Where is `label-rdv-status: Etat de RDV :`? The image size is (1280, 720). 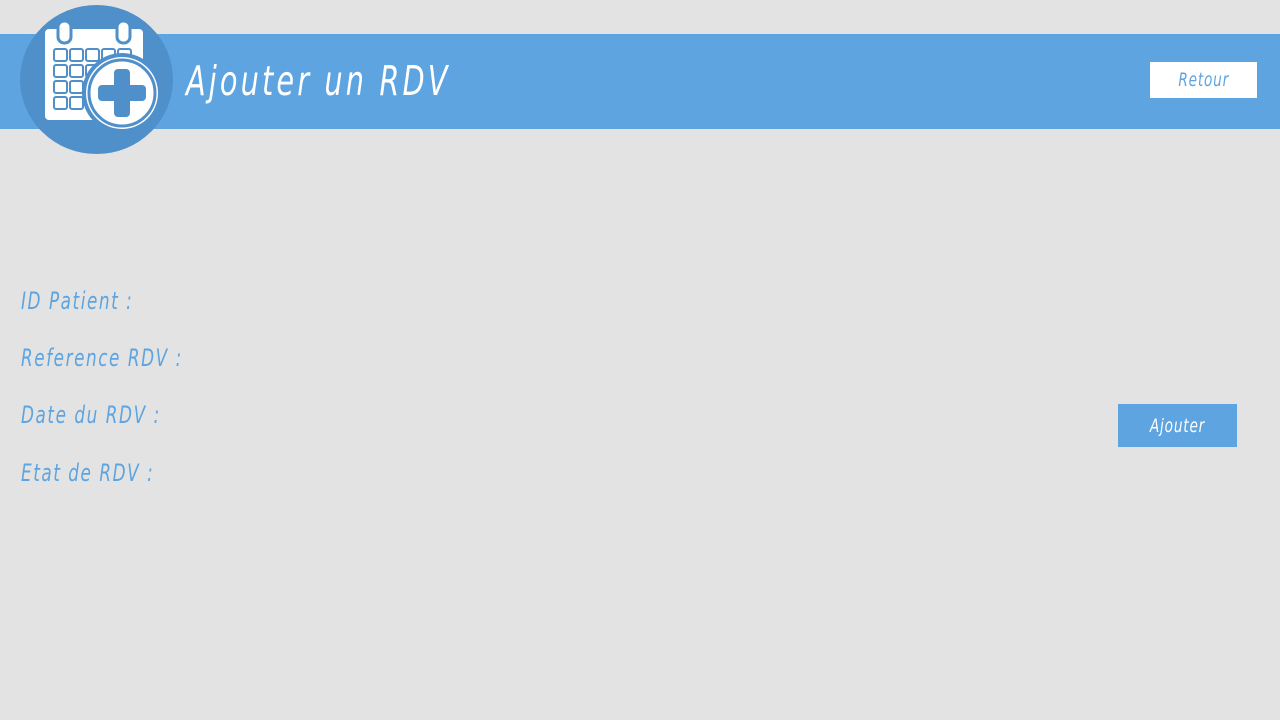
label-rdv-status: Etat de RDV : is located at coordinates (88, 473).